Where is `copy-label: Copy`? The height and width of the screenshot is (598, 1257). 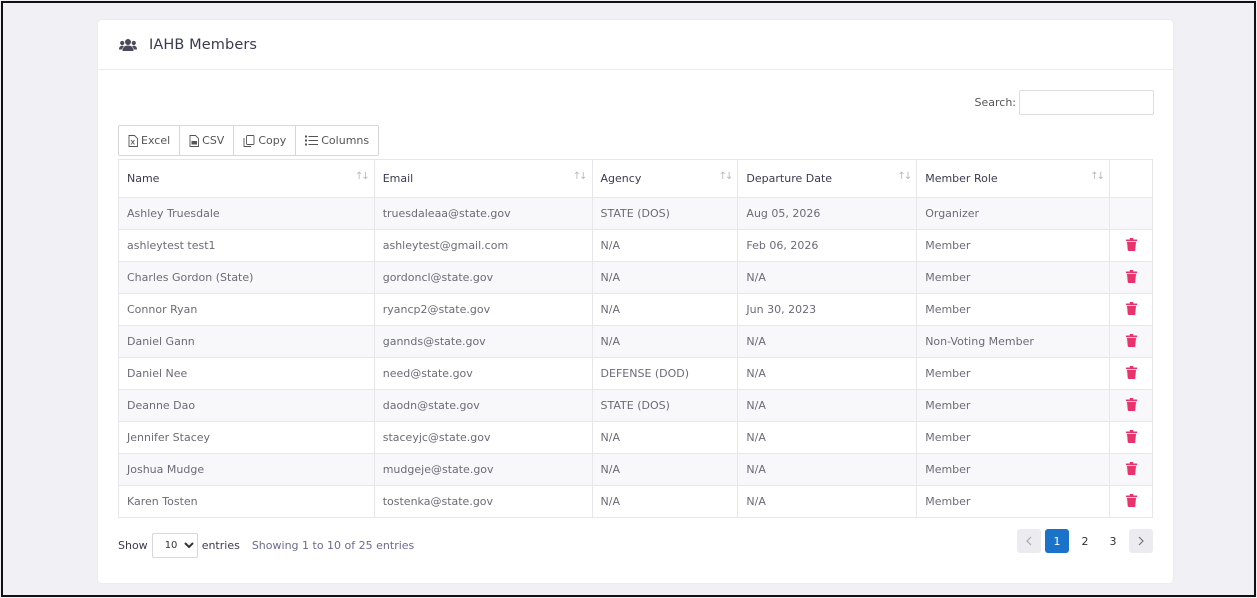
copy-label: Copy is located at coordinates (272, 140).